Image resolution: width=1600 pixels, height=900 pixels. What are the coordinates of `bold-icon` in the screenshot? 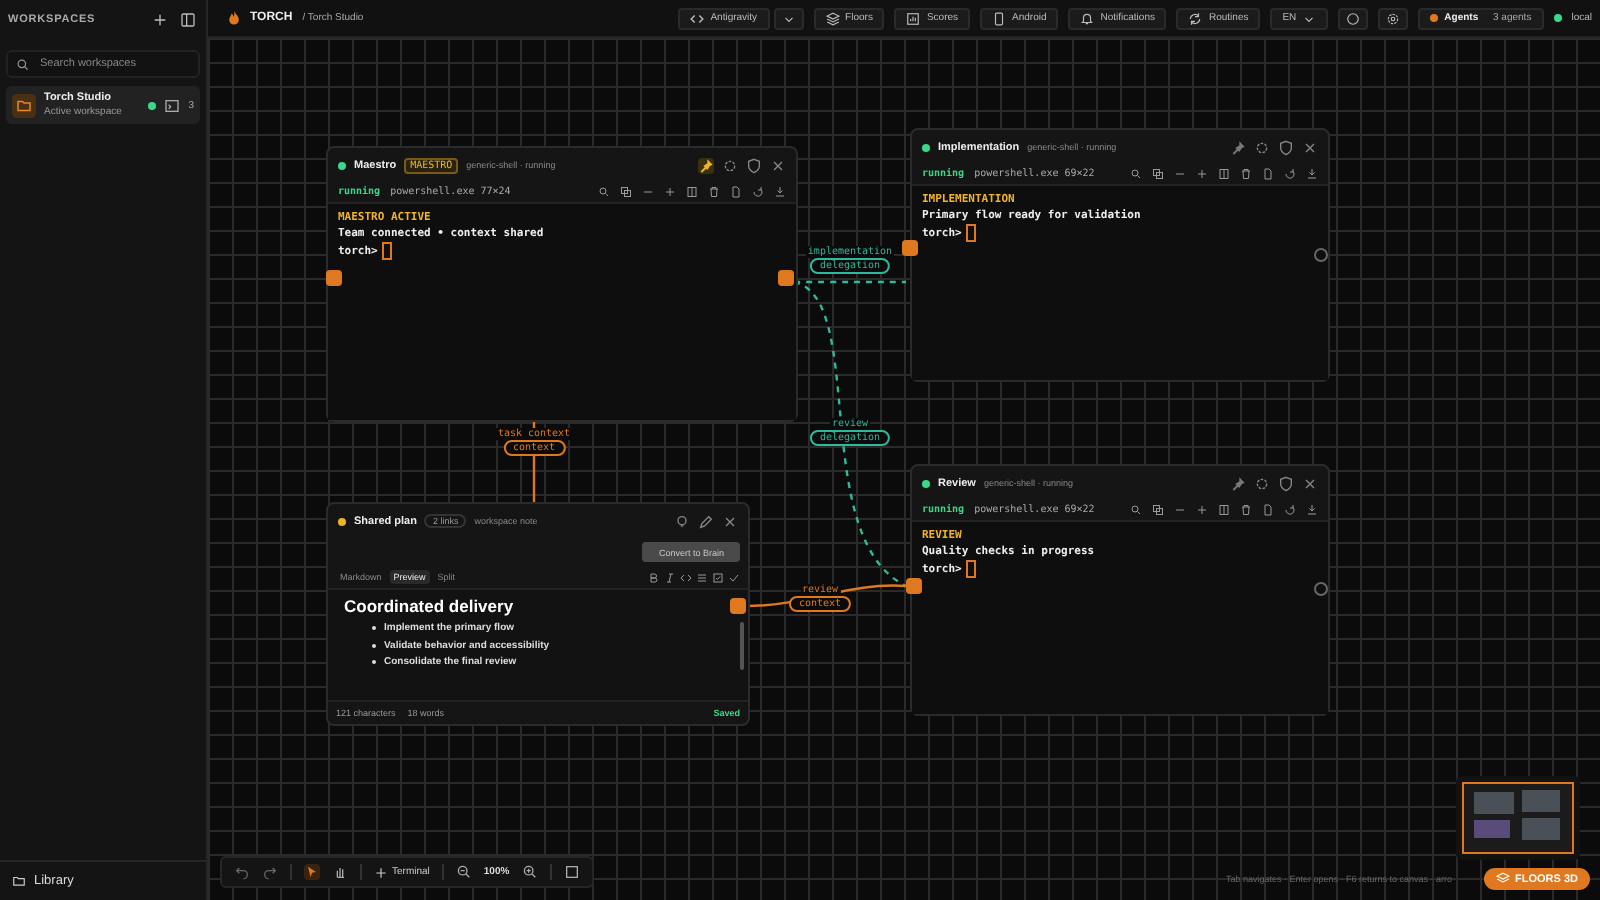 It's located at (654, 577).